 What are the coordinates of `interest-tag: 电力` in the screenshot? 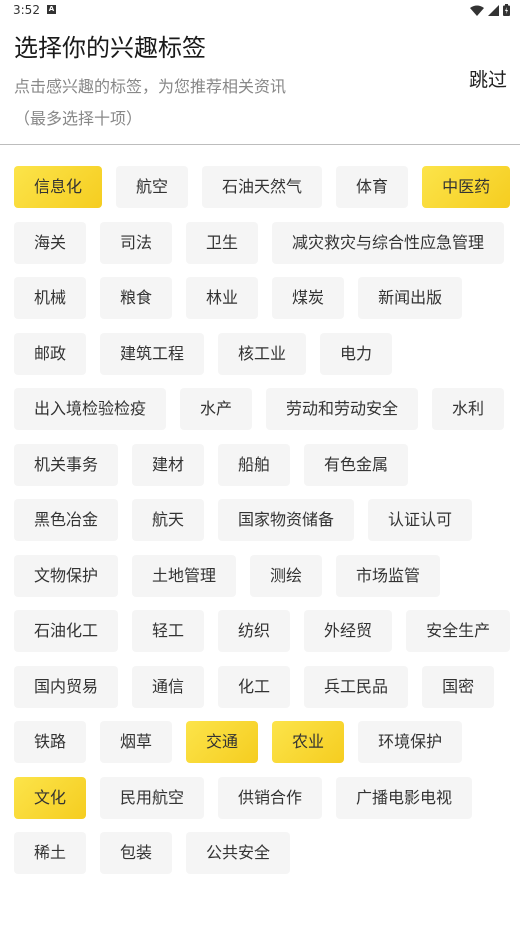 It's located at (356, 353).